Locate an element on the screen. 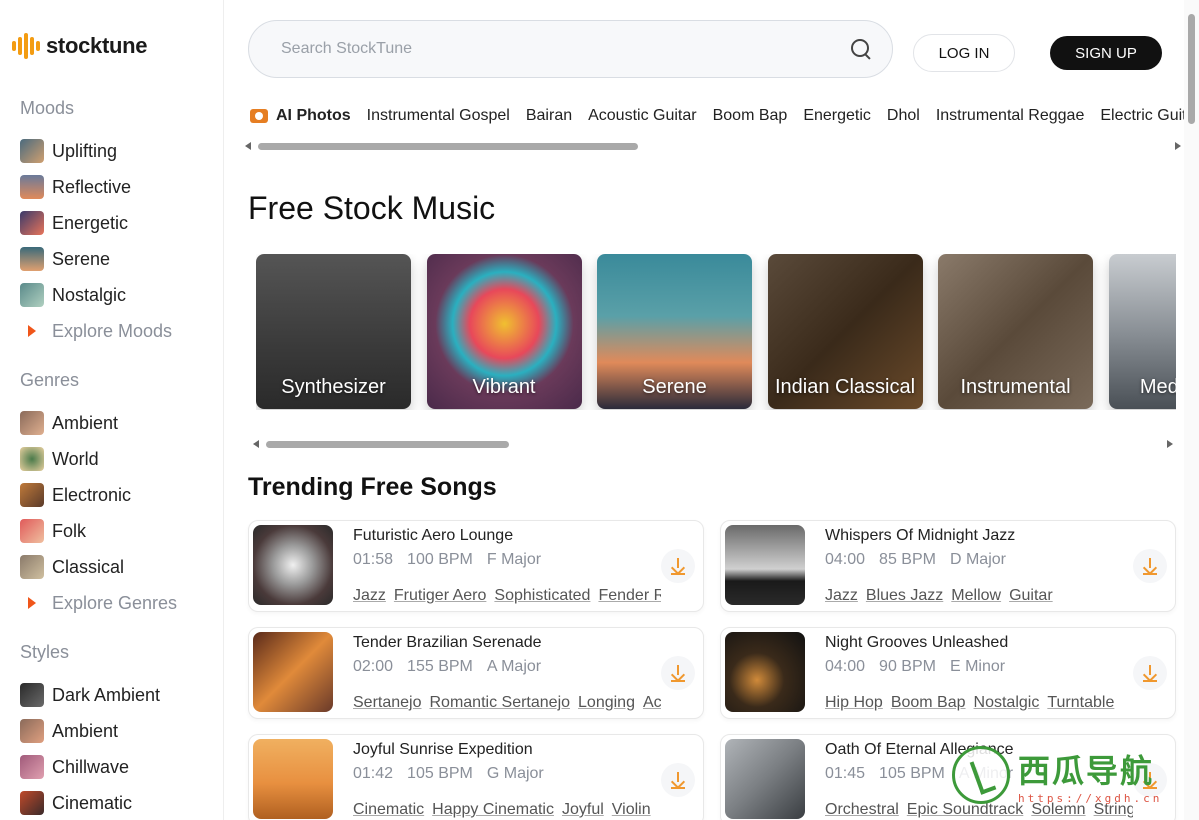  song-title: Whispers Of Midnight Jazz is located at coordinates (920, 536).